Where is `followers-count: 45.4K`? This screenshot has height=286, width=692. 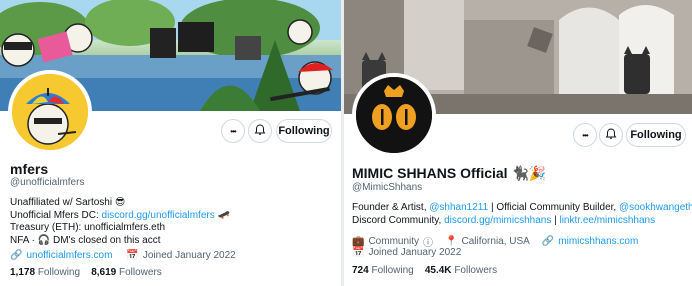 followers-count: 45.4K is located at coordinates (438, 270).